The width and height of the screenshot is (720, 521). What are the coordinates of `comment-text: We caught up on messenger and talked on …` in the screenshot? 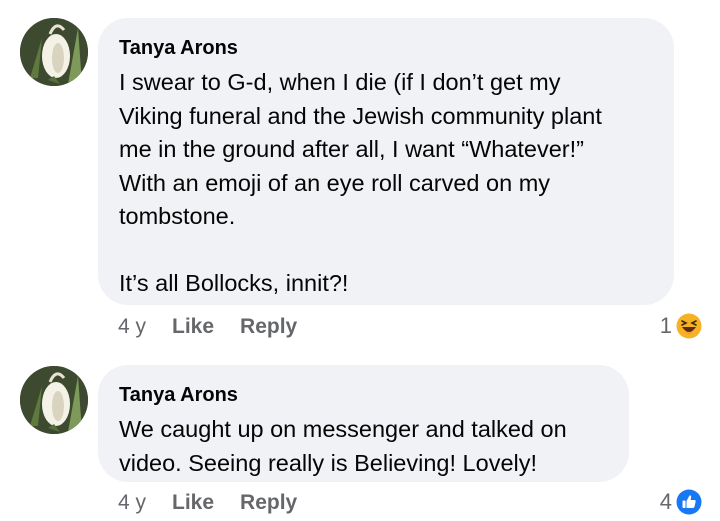 It's located at (343, 446).